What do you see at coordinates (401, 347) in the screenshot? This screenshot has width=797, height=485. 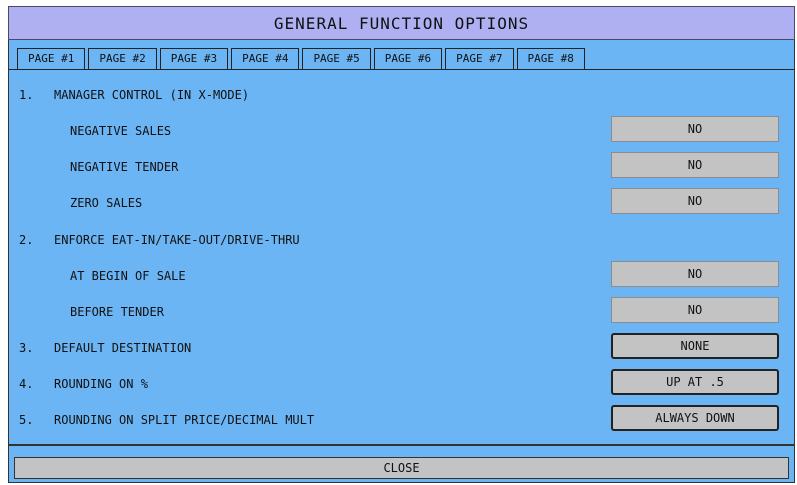 I see `option-row-default-destination: 3. DEFAULT DESTINATION NONE` at bounding box center [401, 347].